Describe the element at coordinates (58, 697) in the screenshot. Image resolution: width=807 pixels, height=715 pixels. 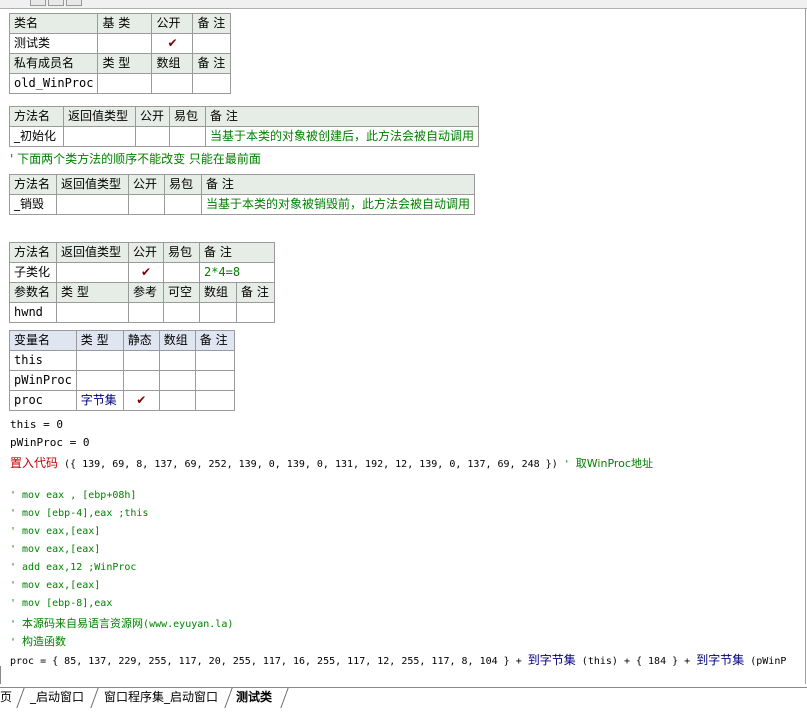
I see `tab-startup-window: _启动窗口` at that location.